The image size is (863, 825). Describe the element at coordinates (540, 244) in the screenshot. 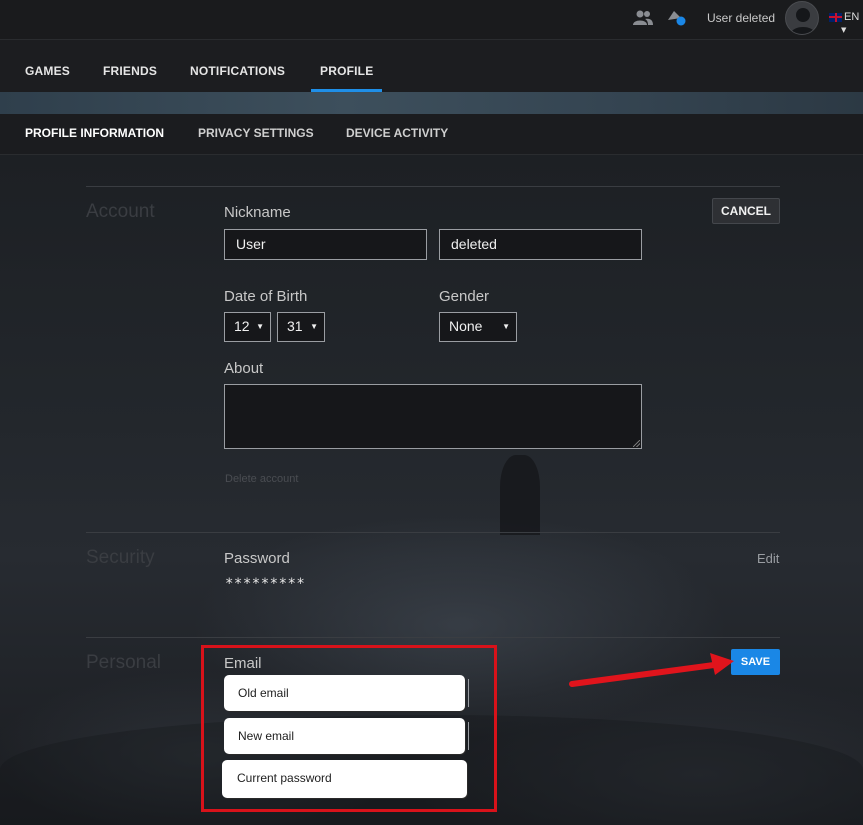

I see `last-name-input: deleted` at that location.